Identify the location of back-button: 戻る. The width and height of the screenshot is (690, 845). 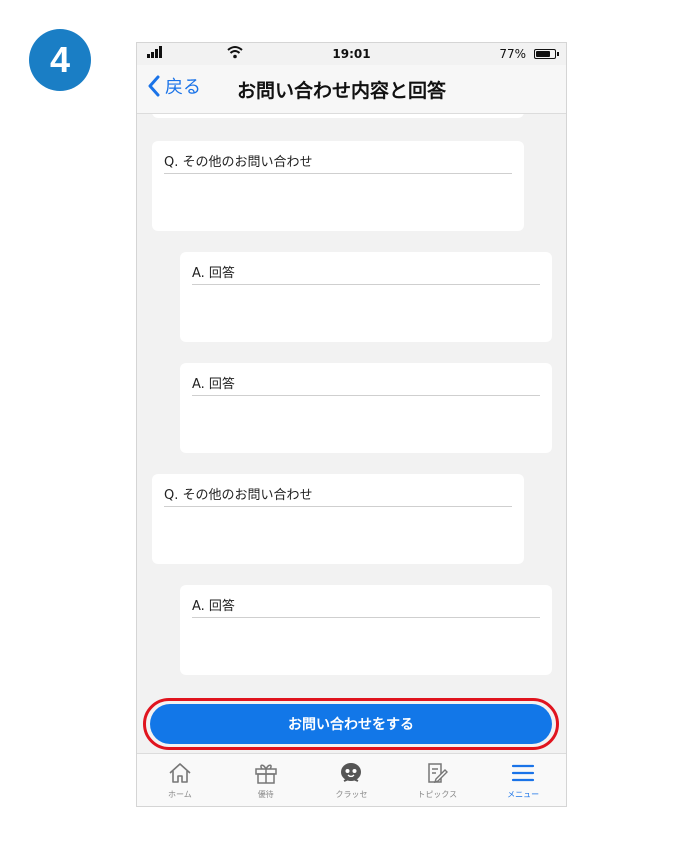
(174, 86).